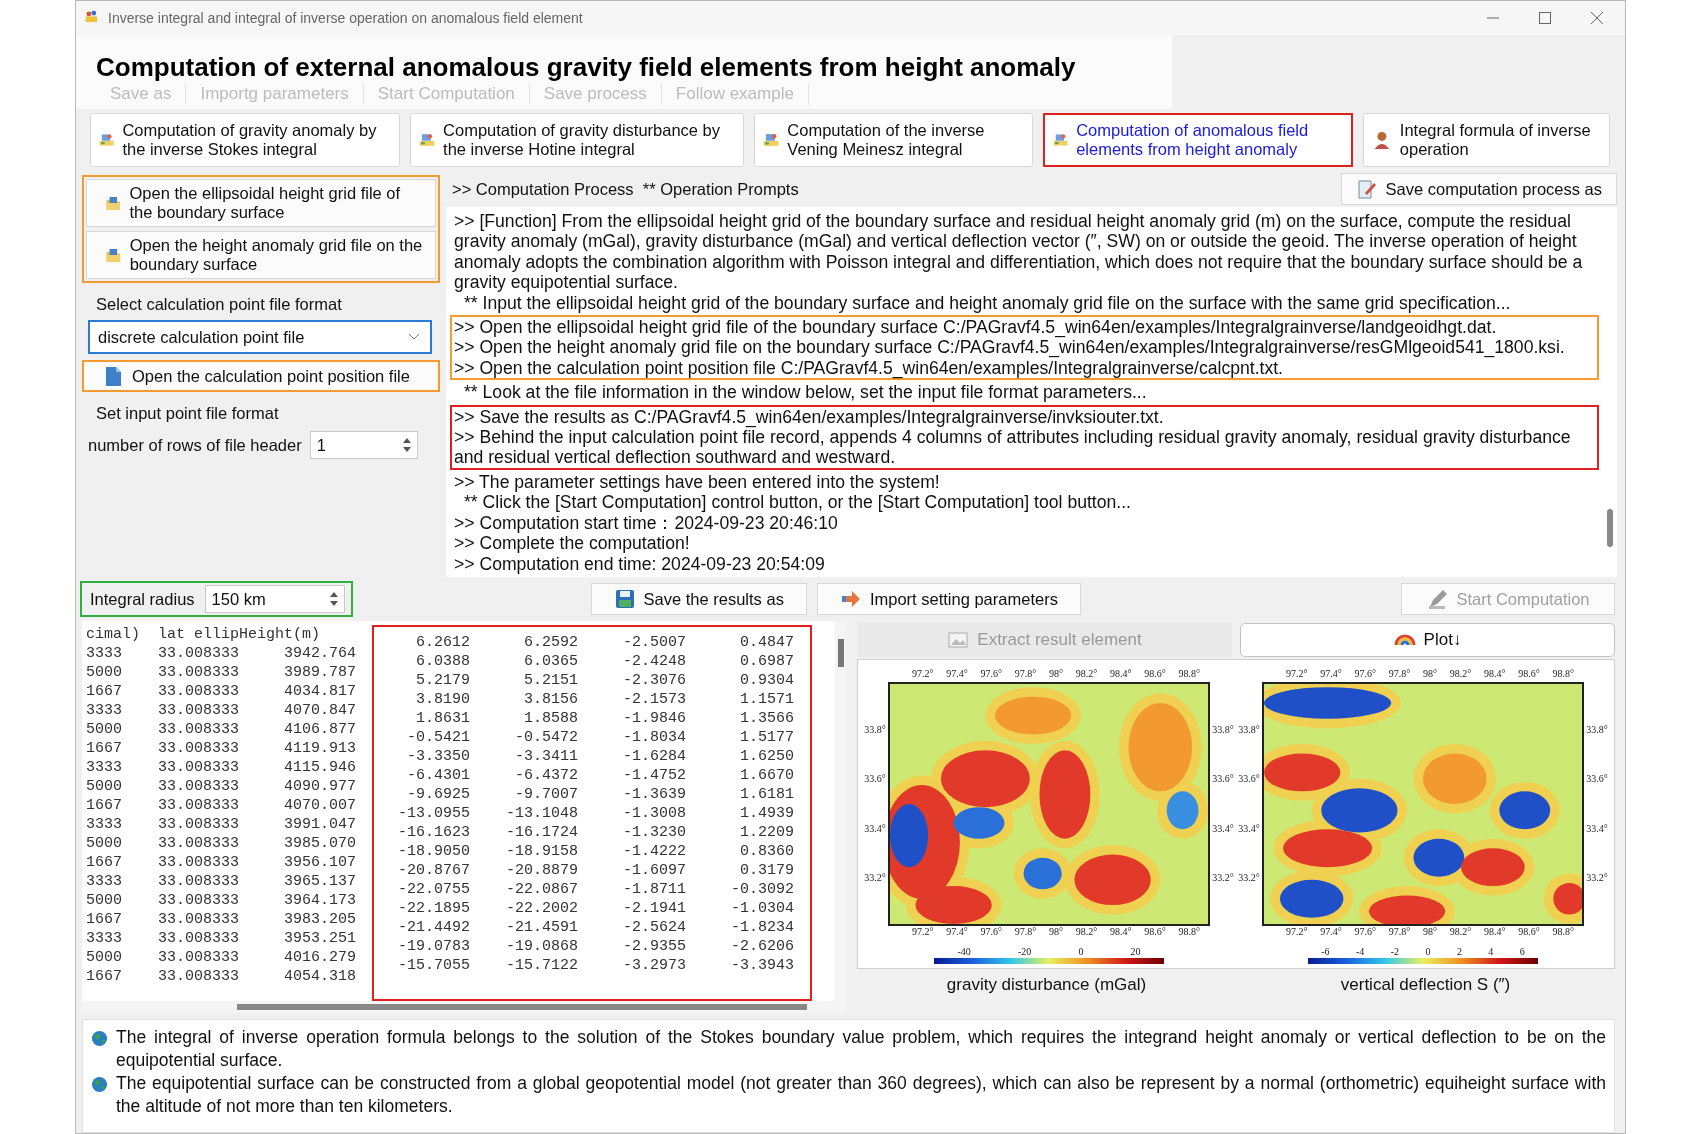  I want to click on table-cell-text: 3983.205, so click(319, 919).